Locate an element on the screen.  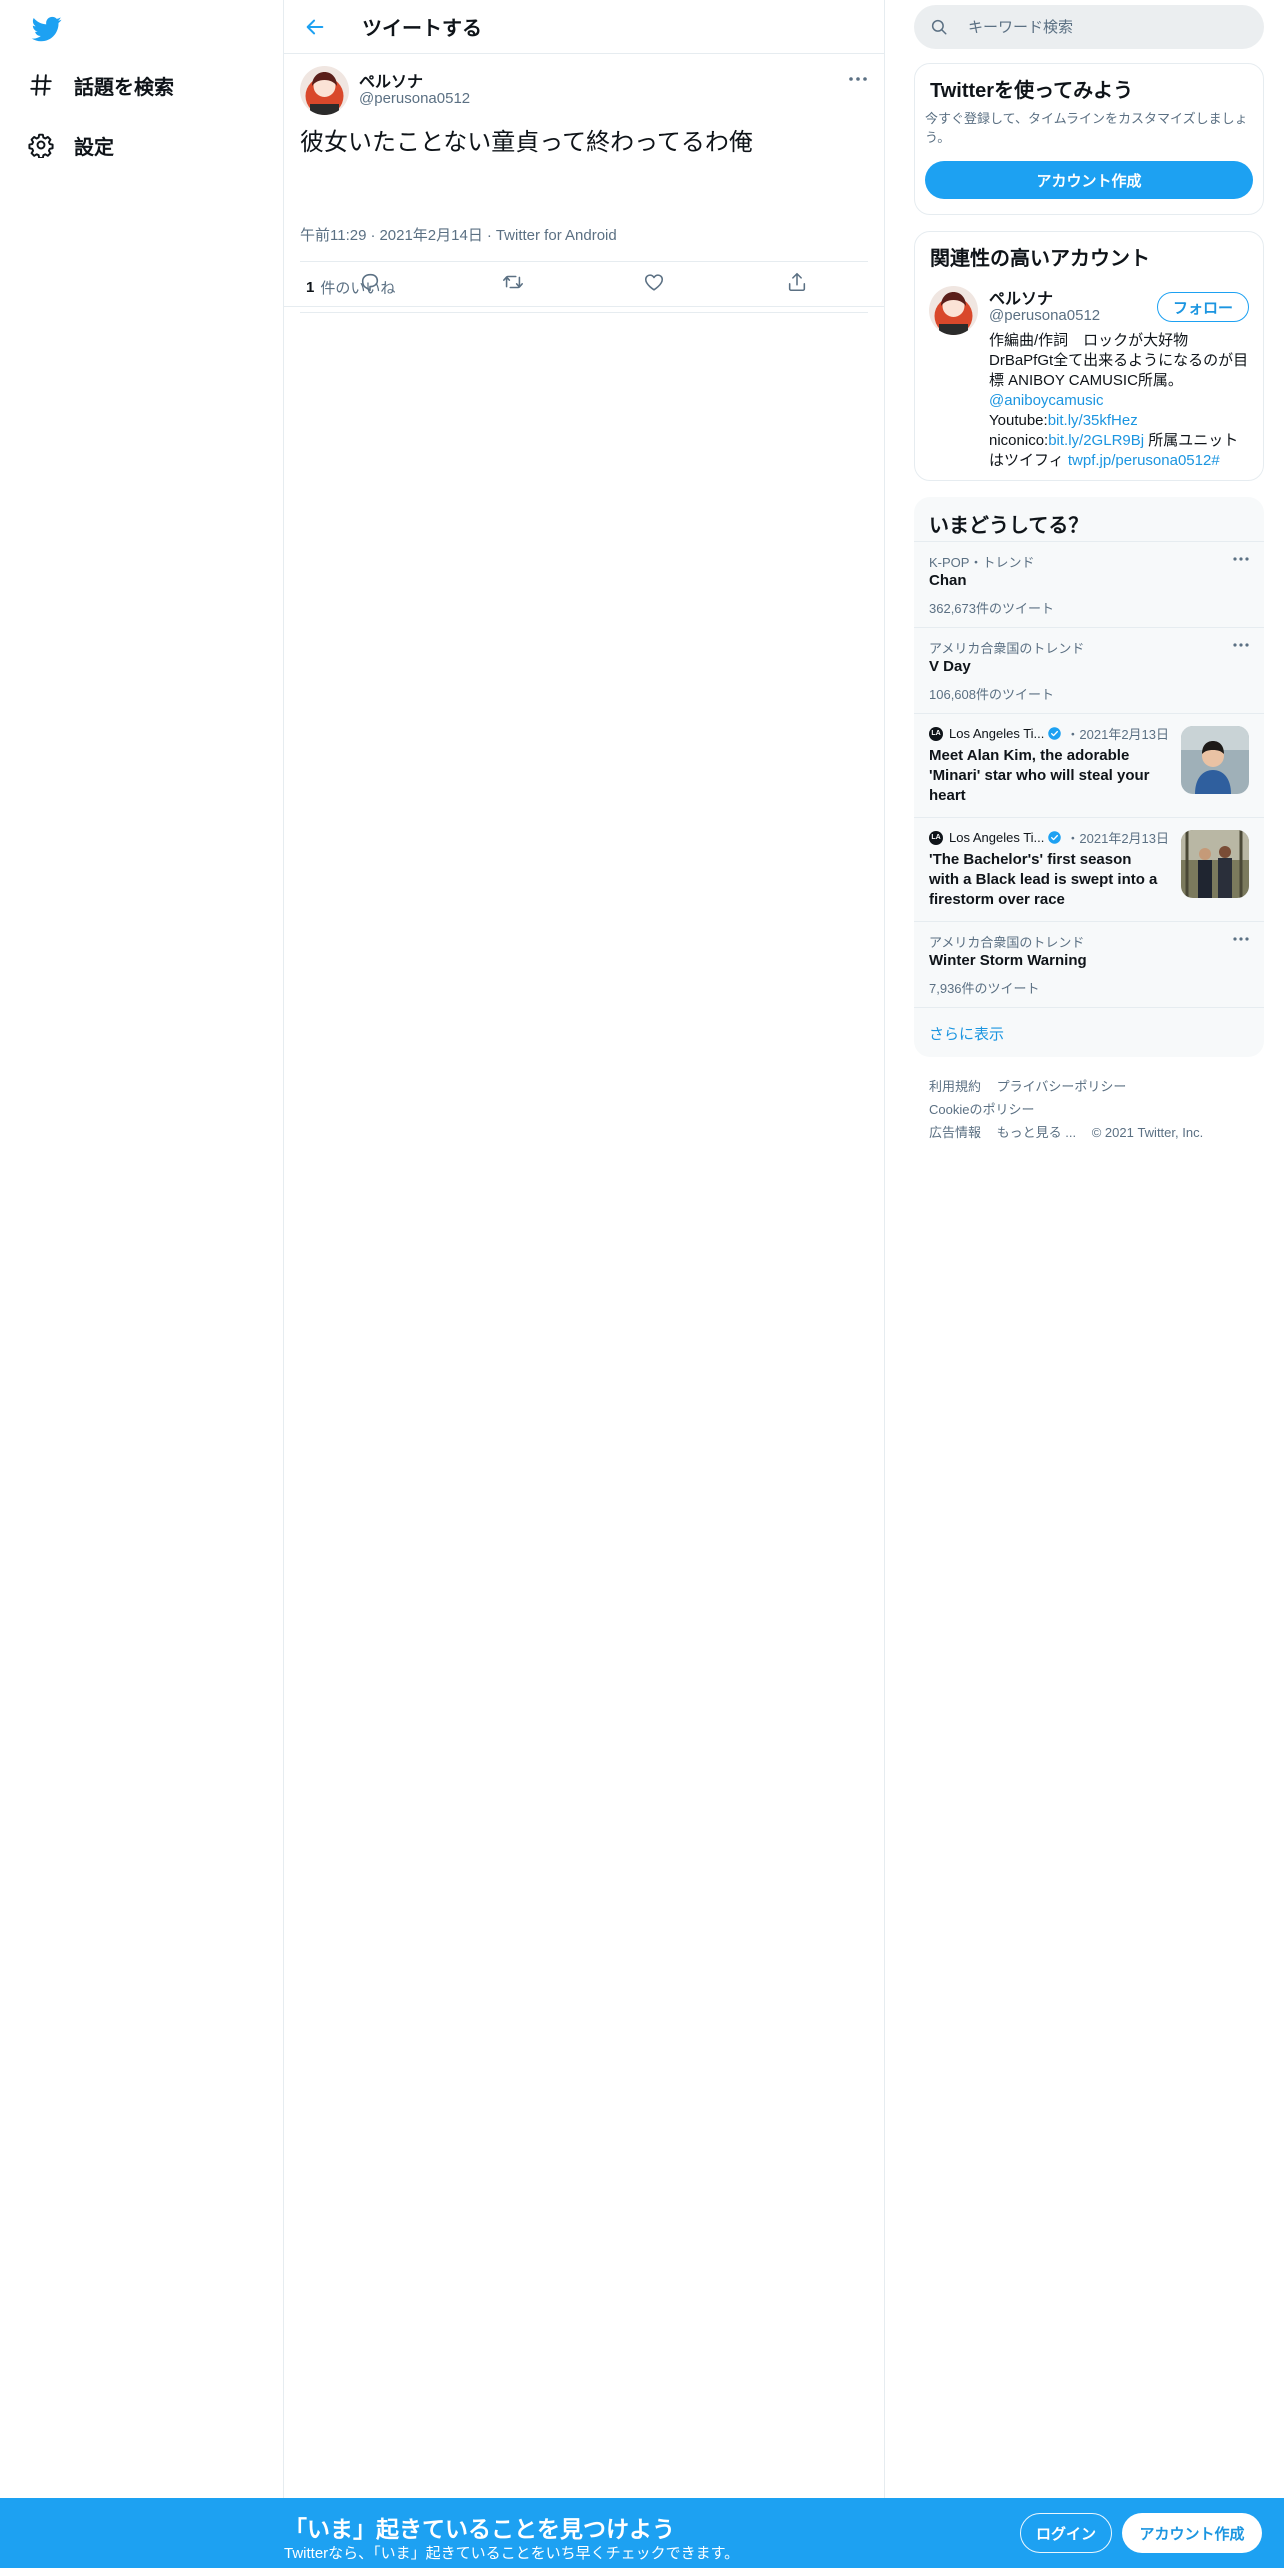
bio-niconico-link: bit.ly/2GLR9Bj is located at coordinates (1096, 440).